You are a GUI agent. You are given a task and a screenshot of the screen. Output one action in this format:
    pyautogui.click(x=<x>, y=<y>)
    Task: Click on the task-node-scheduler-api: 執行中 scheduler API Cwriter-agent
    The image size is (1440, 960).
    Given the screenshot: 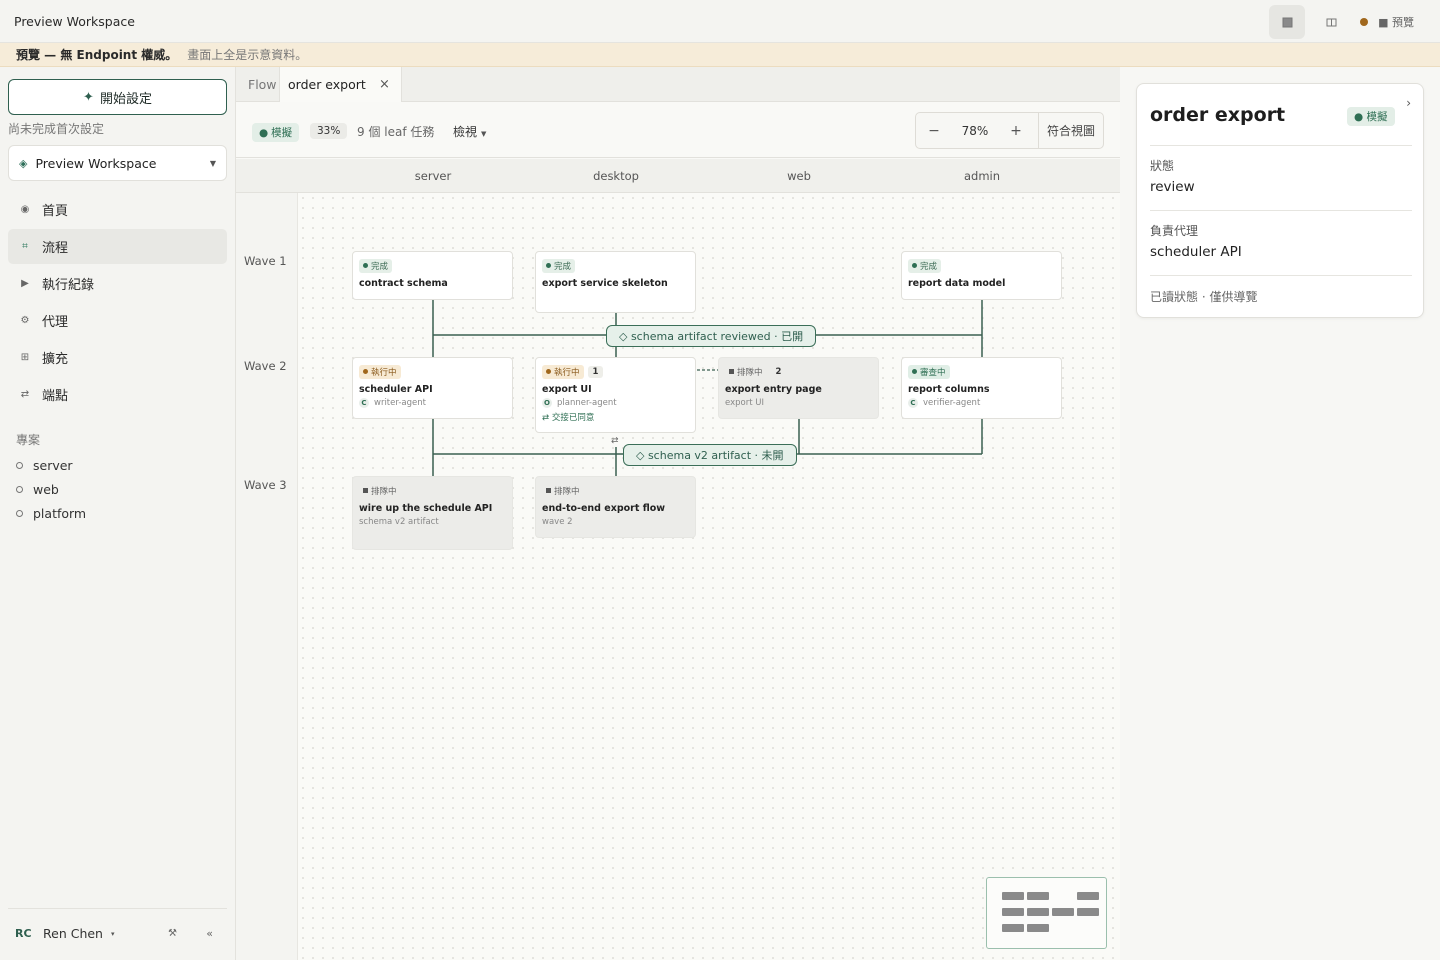 What is the action you would take?
    pyautogui.click(x=432, y=388)
    